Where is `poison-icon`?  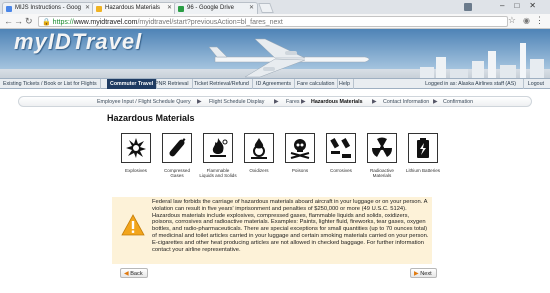 poison-icon is located at coordinates (300, 148).